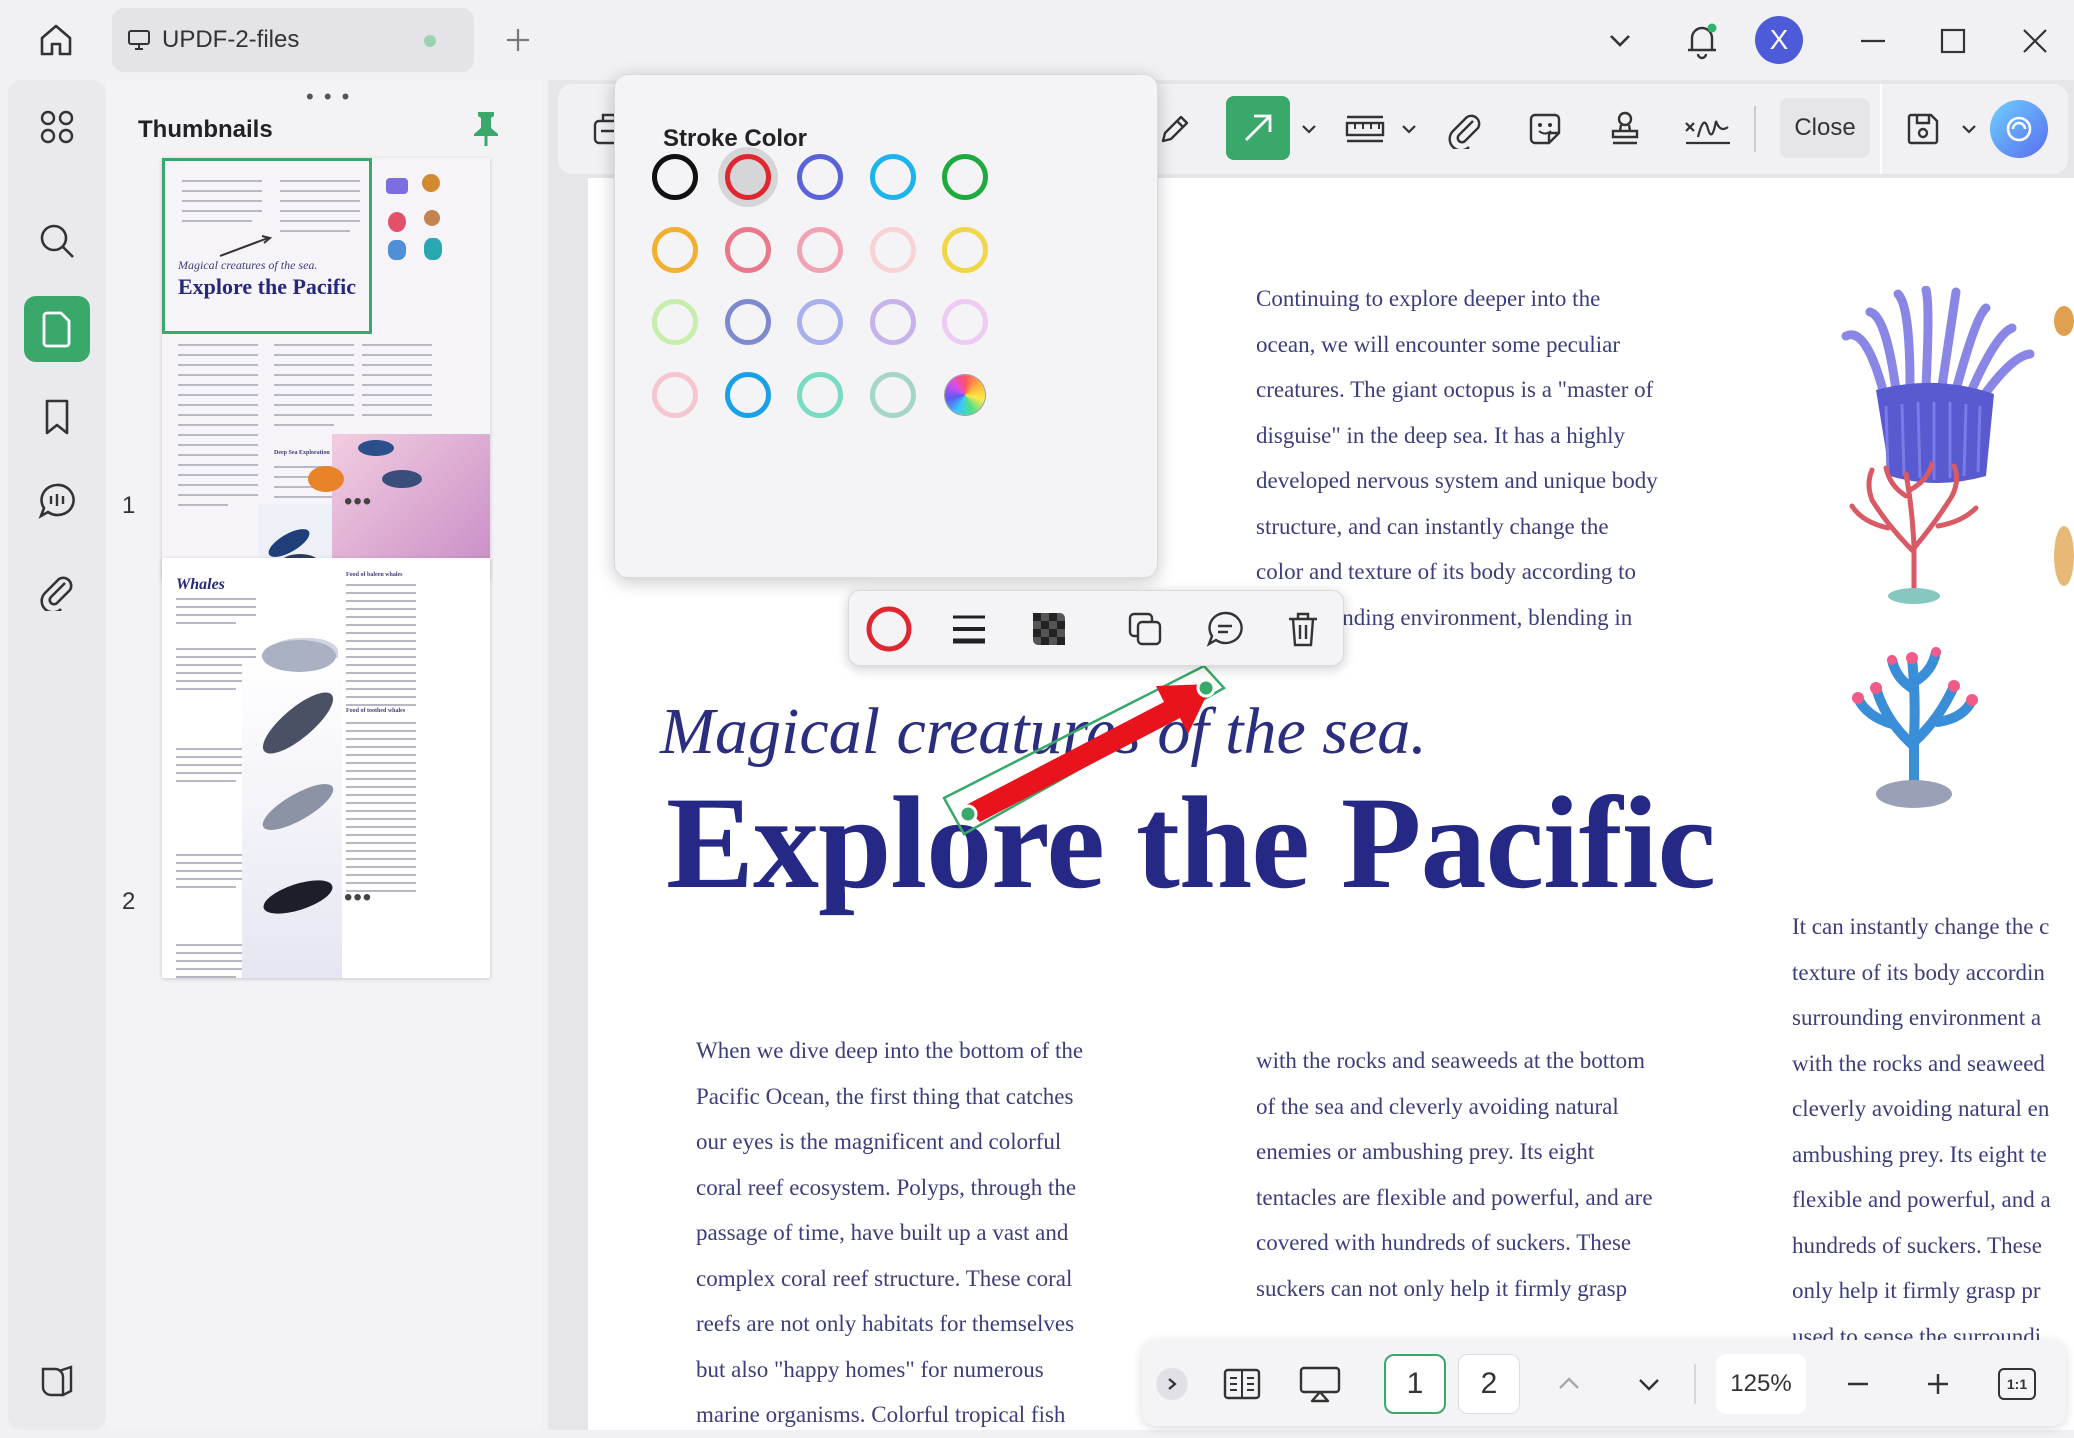 Image resolution: width=2074 pixels, height=1438 pixels. Describe the element at coordinates (1569, 1384) in the screenshot. I see `previous-page-chevron-up-icon` at that location.